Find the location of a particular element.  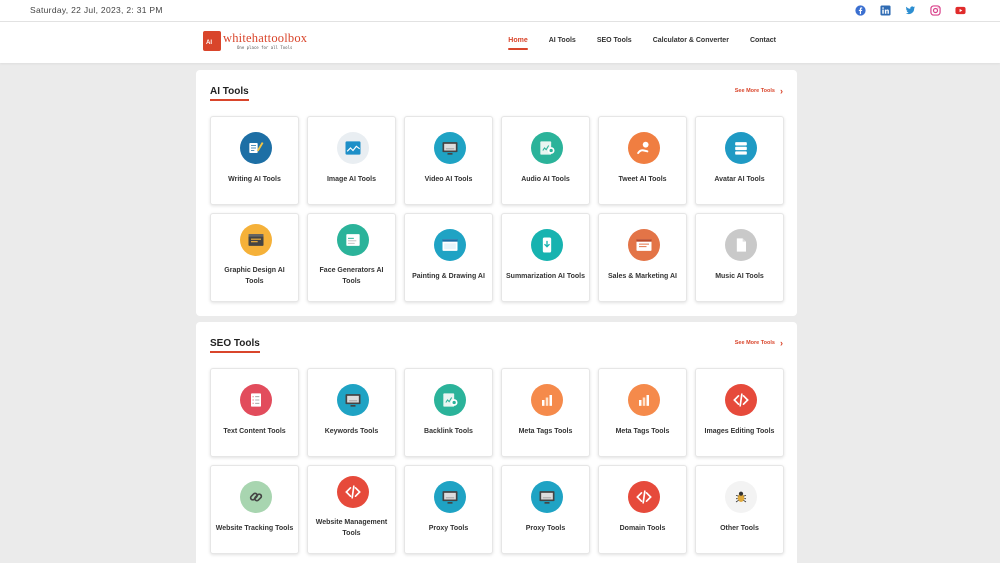

ai-tool-card: Sales & Marketing AI is located at coordinates (642, 257).